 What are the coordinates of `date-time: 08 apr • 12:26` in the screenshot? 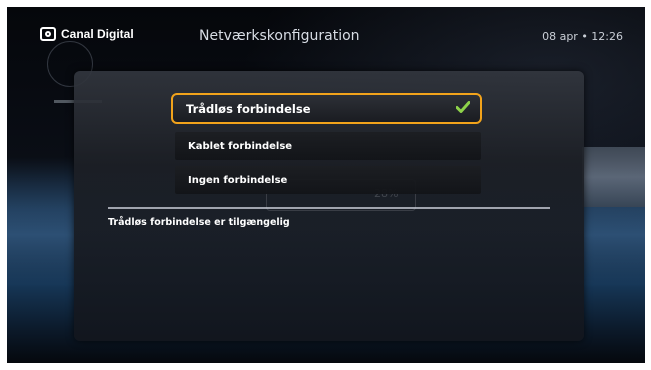 It's located at (582, 36).